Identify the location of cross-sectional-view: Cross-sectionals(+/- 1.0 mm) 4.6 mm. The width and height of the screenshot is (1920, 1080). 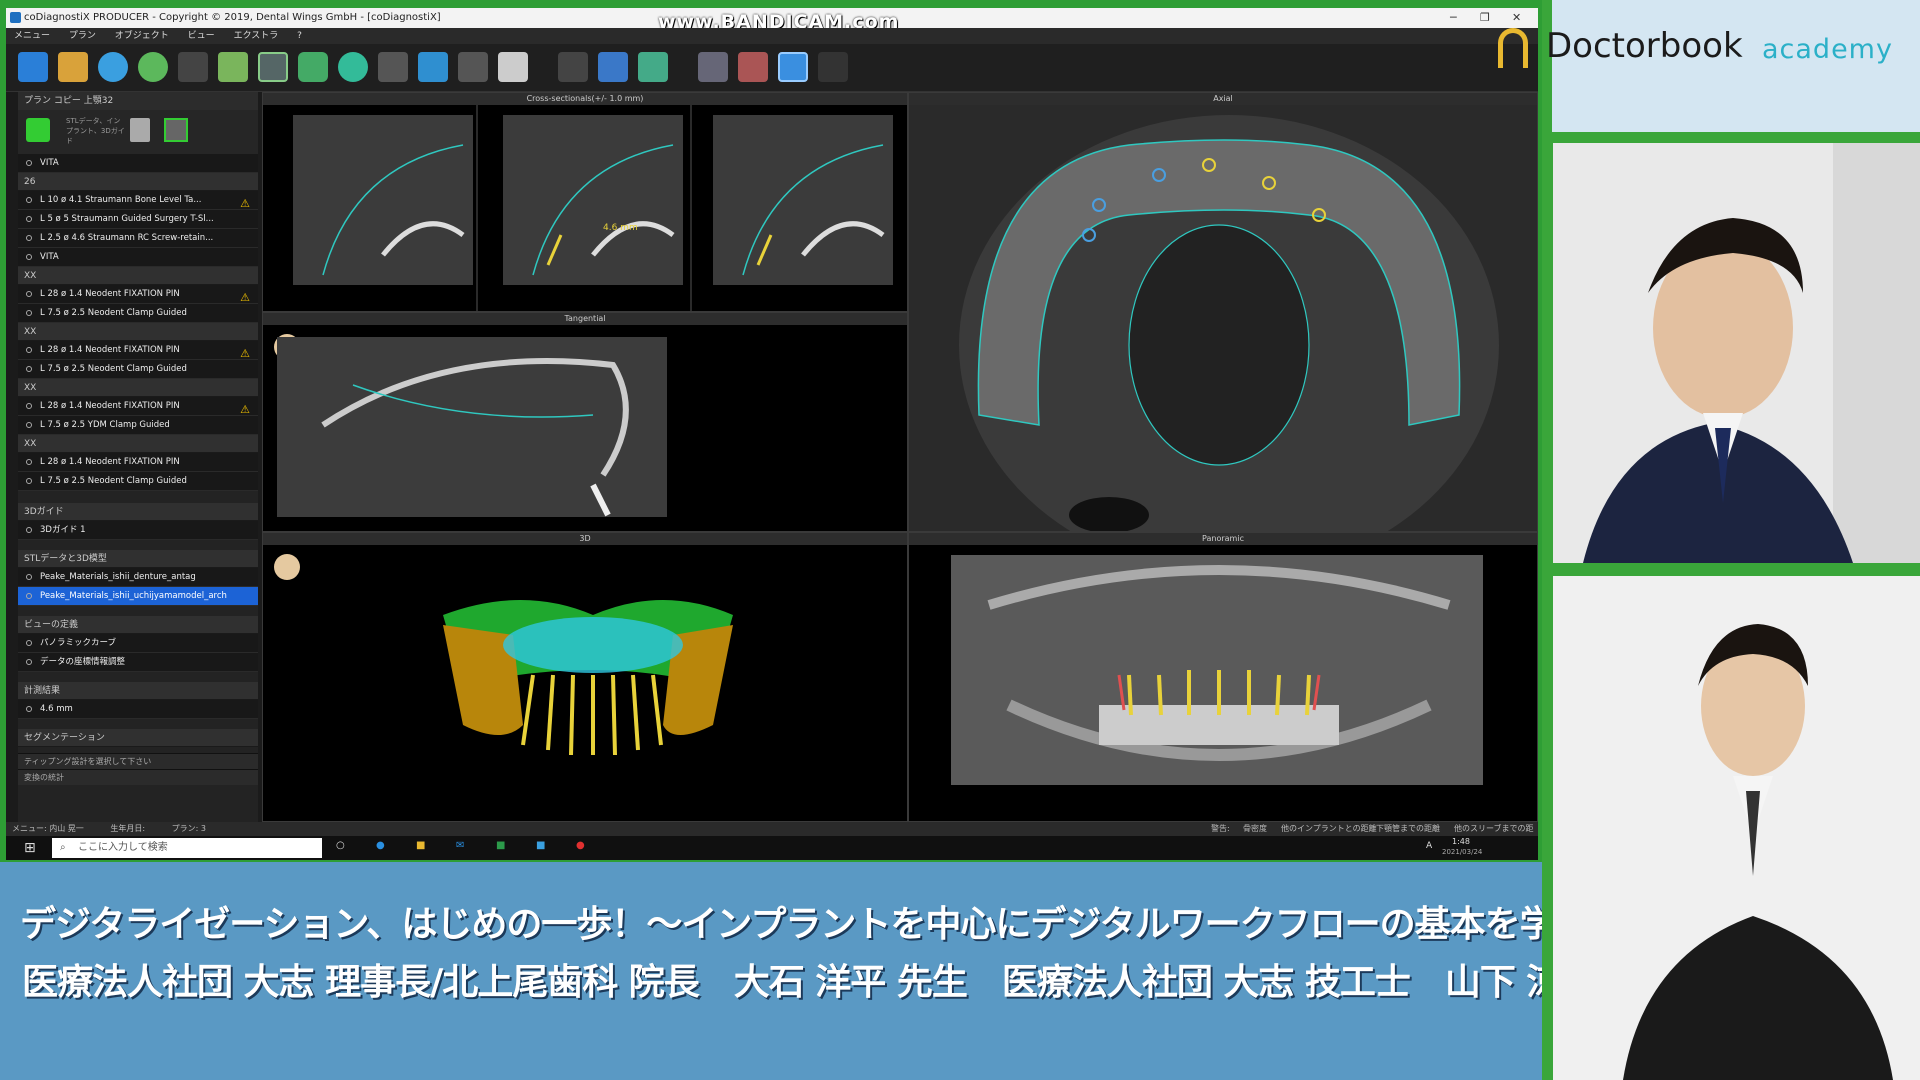
(585, 202).